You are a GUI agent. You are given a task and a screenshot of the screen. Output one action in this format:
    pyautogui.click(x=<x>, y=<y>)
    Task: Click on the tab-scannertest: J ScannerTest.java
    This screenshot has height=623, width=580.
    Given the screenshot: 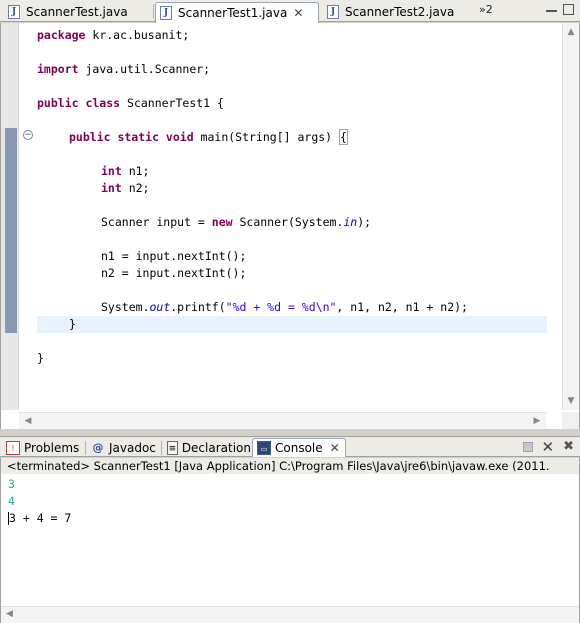 What is the action you would take?
    pyautogui.click(x=78, y=12)
    